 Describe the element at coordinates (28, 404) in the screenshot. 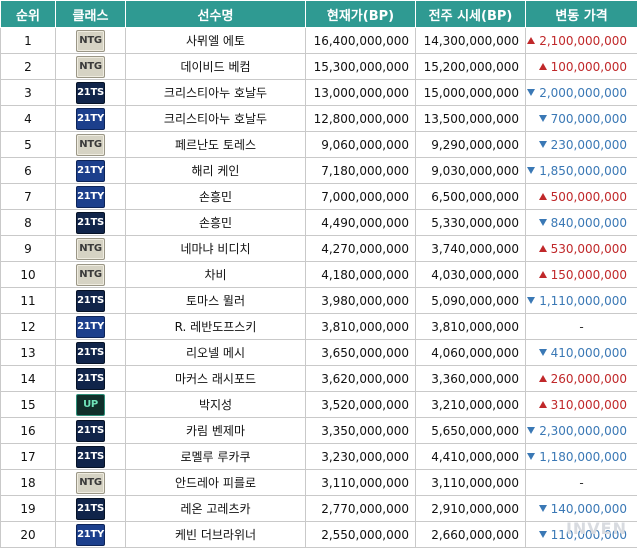

I see `rank-cell: 15` at that location.